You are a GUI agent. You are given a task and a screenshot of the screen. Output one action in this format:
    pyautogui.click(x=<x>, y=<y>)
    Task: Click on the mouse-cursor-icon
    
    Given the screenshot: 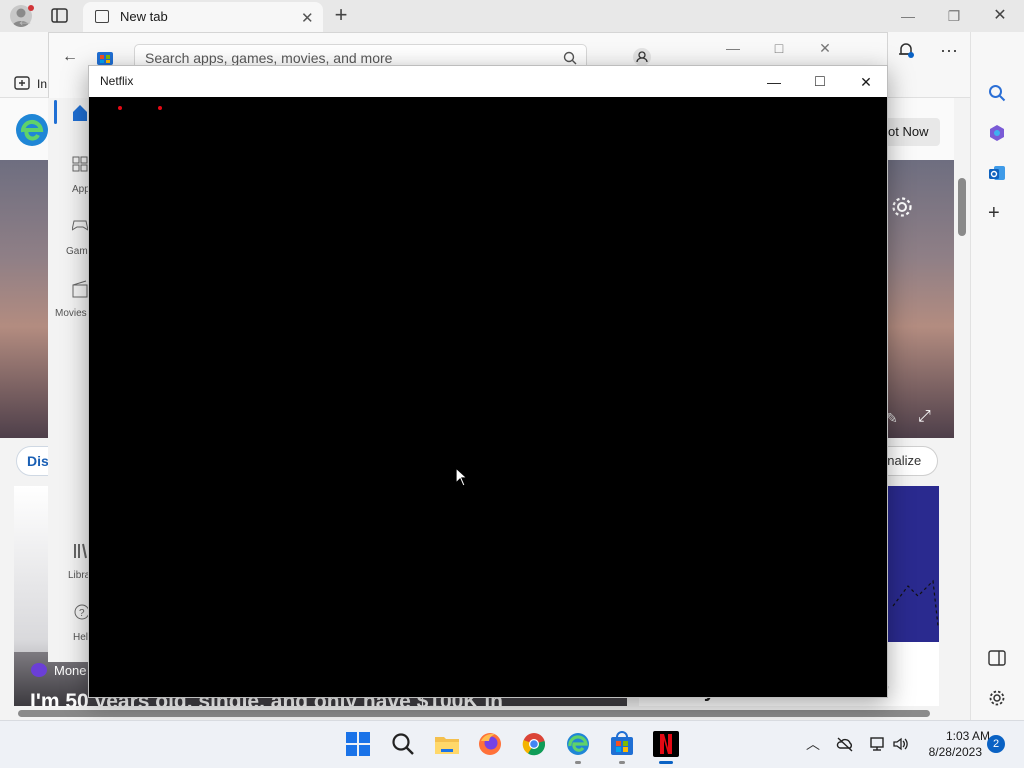 What is the action you would take?
    pyautogui.click(x=462, y=477)
    